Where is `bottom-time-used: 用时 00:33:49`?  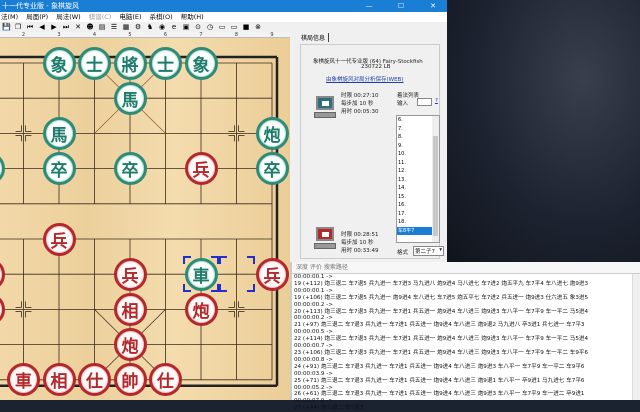 bottom-time-used: 用时 00:33:49 is located at coordinates (360, 251).